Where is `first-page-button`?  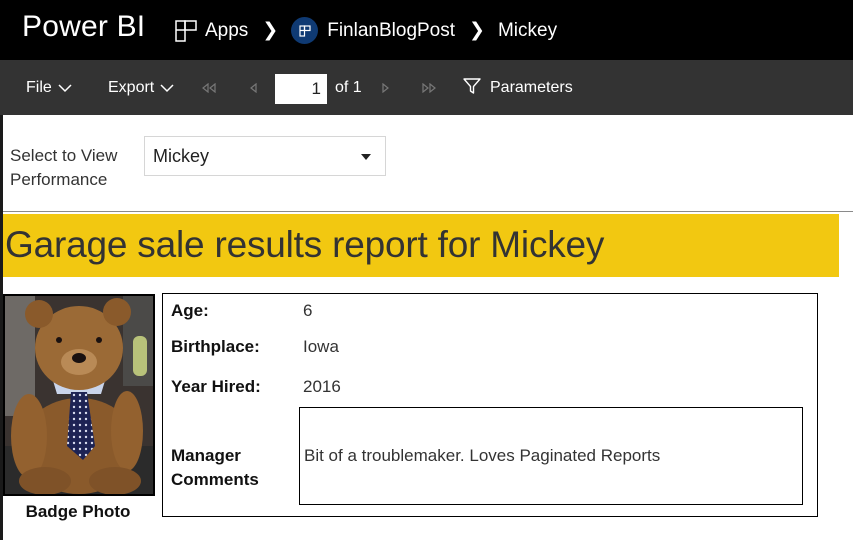
first-page-button is located at coordinates (209, 87).